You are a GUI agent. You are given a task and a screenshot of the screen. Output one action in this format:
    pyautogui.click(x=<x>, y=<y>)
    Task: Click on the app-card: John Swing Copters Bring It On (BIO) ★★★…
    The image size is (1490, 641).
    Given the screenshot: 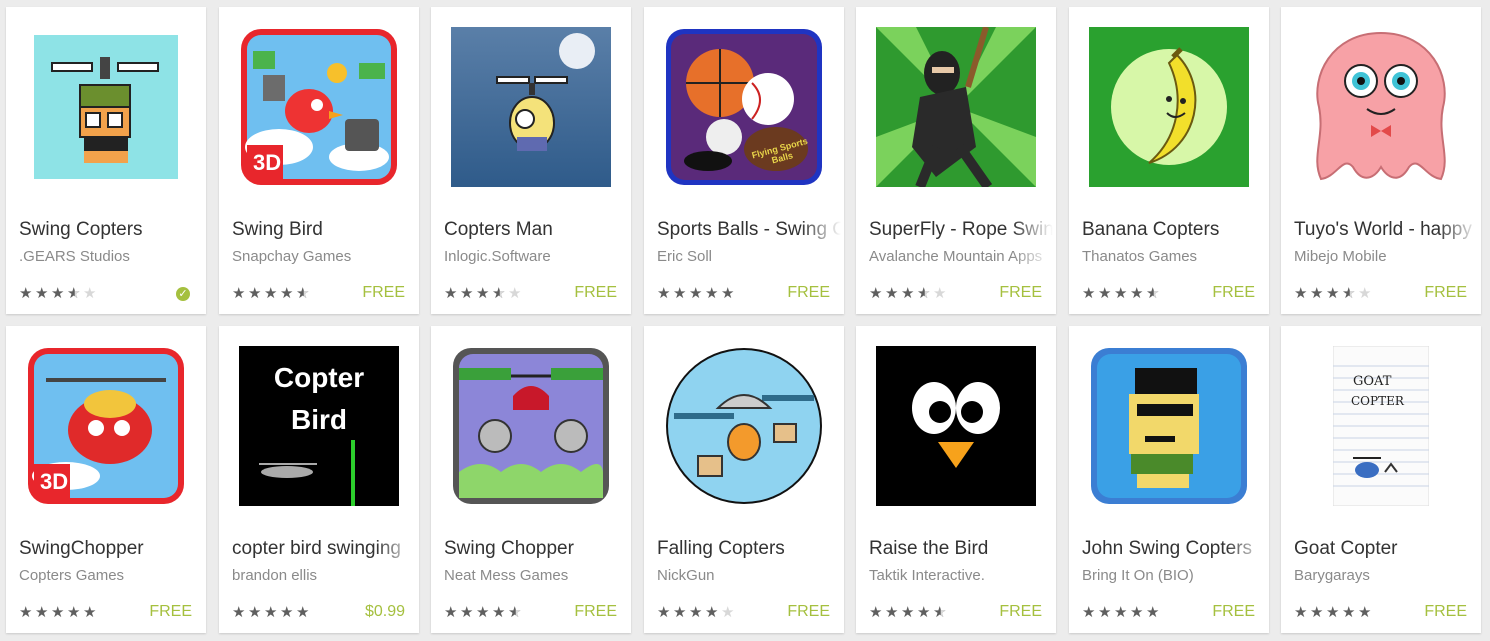 What is the action you would take?
    pyautogui.click(x=1169, y=479)
    